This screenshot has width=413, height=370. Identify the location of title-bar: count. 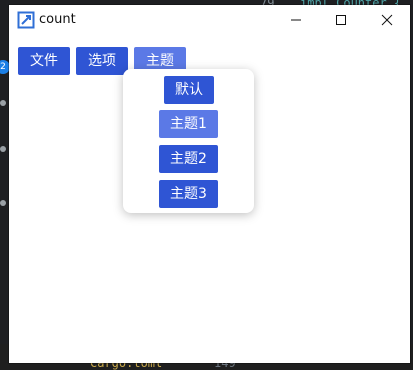
(209, 20).